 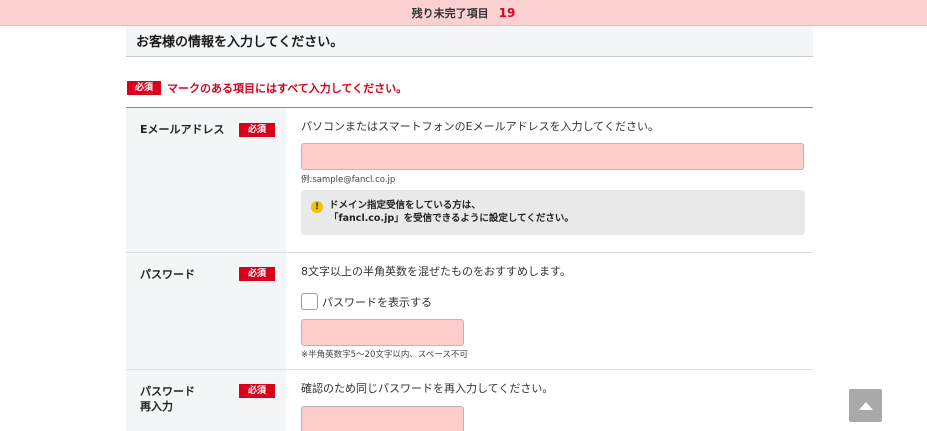 I want to click on incomplete-items-count: 19, so click(x=507, y=12).